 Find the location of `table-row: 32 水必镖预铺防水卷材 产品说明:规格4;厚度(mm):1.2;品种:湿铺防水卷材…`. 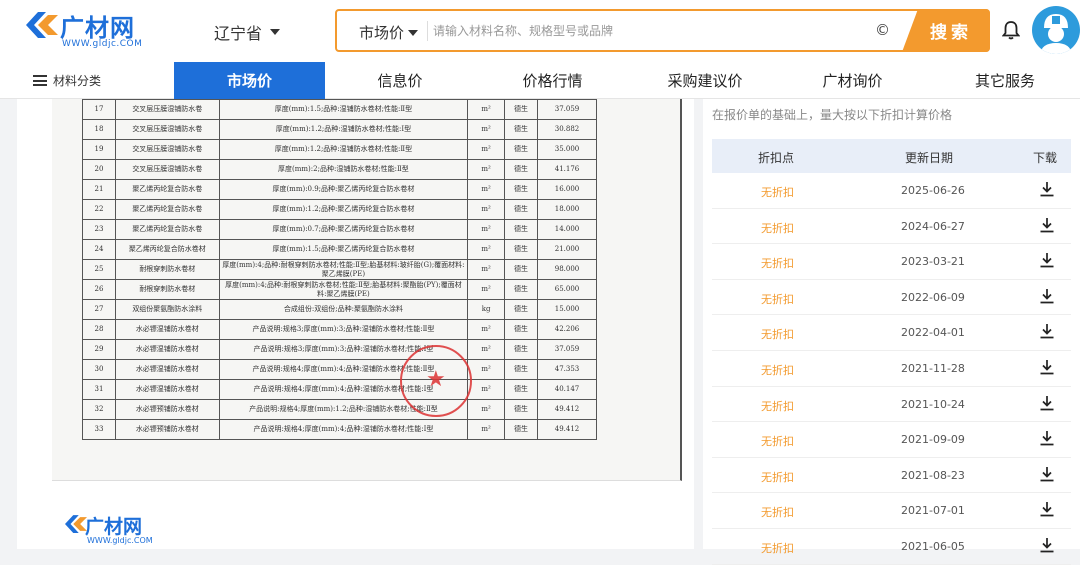

table-row: 32 水必镖预铺防水卷材 产品说明:规格4;厚度(mm):1.2;品种:湿铺防水卷材… is located at coordinates (339, 409).